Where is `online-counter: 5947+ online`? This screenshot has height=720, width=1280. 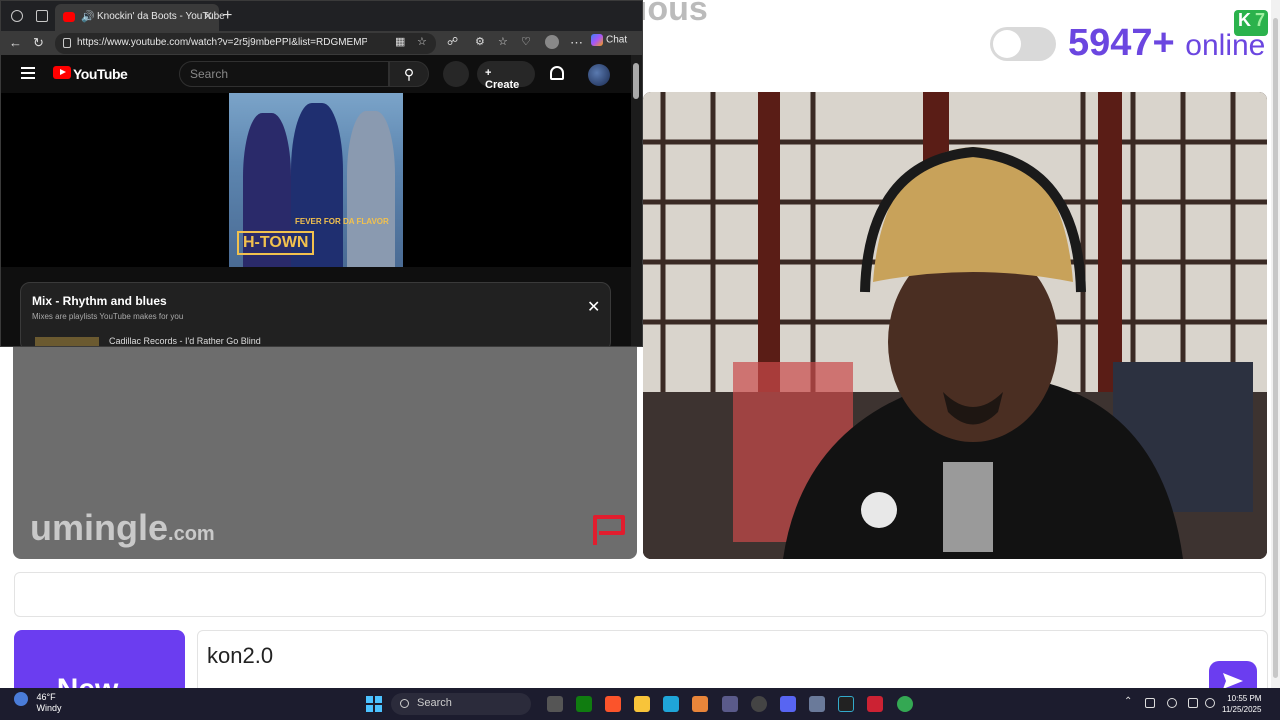 online-counter: 5947+ online is located at coordinates (1167, 43).